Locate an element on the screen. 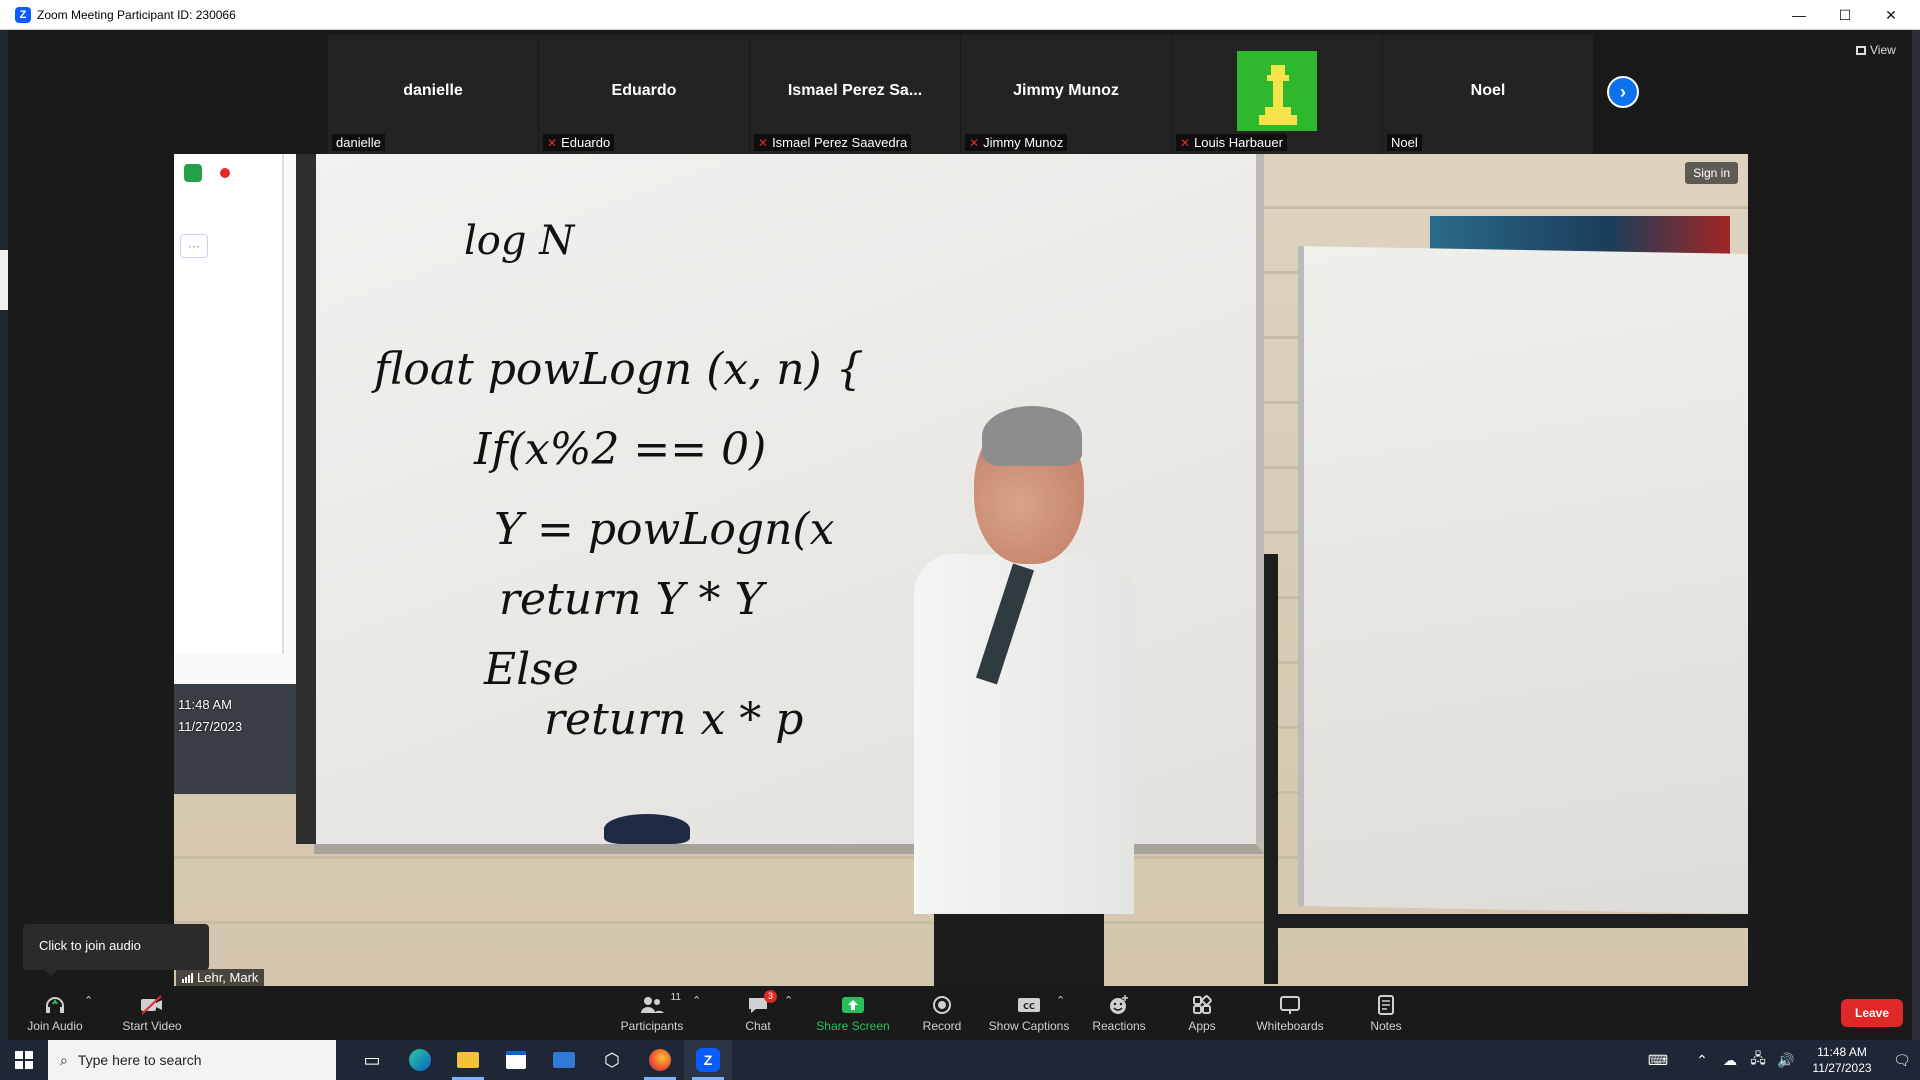  participant-tag-label: Louis Harbauer is located at coordinates (1238, 142).